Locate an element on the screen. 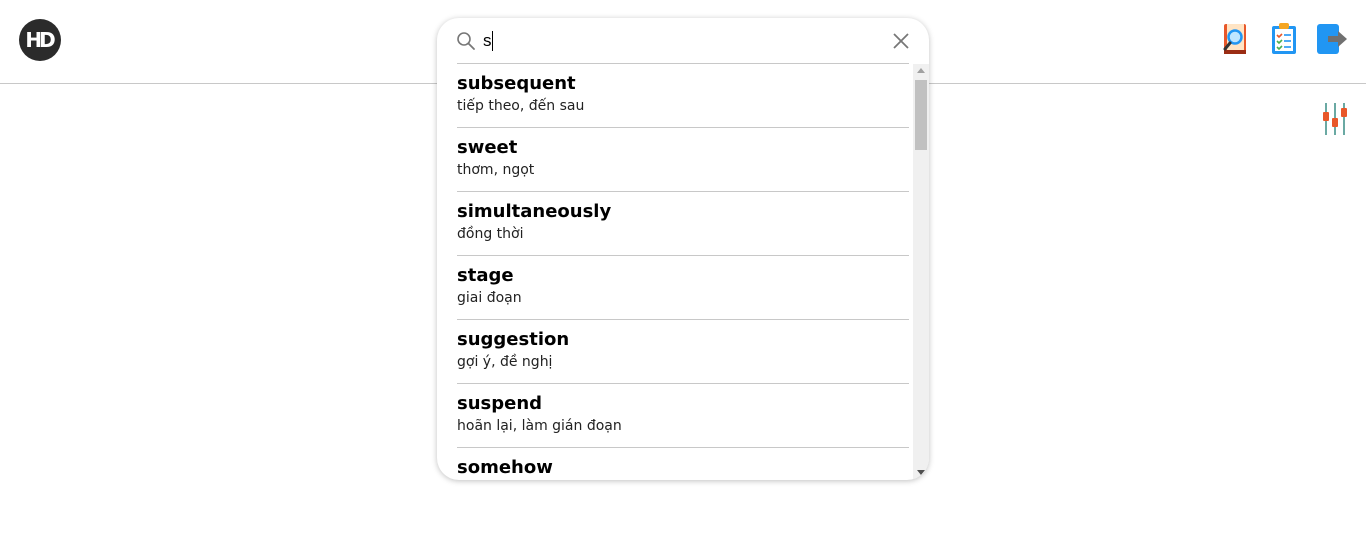 Image resolution: width=1366 pixels, height=546 pixels. search-input is located at coordinates (683, 41).